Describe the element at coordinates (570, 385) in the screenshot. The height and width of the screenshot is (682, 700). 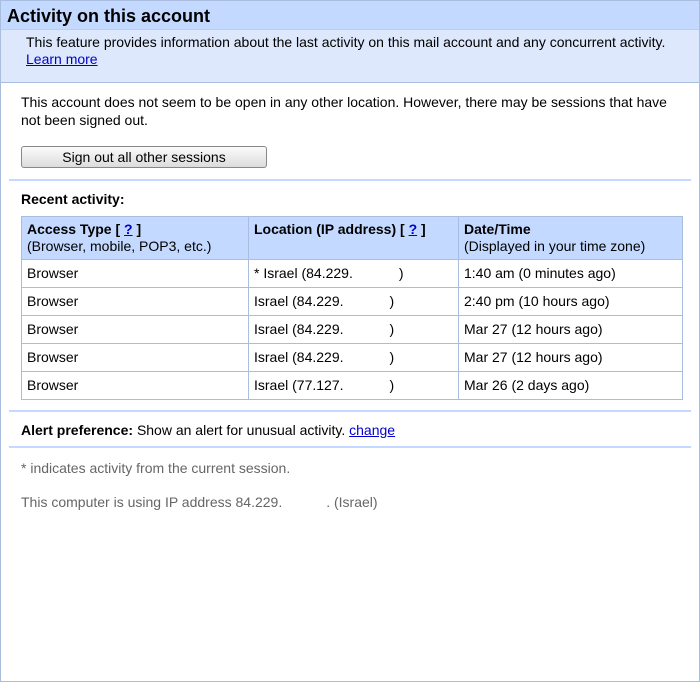
I see `date-time-cell: Mar 26 (2 days ago)` at that location.